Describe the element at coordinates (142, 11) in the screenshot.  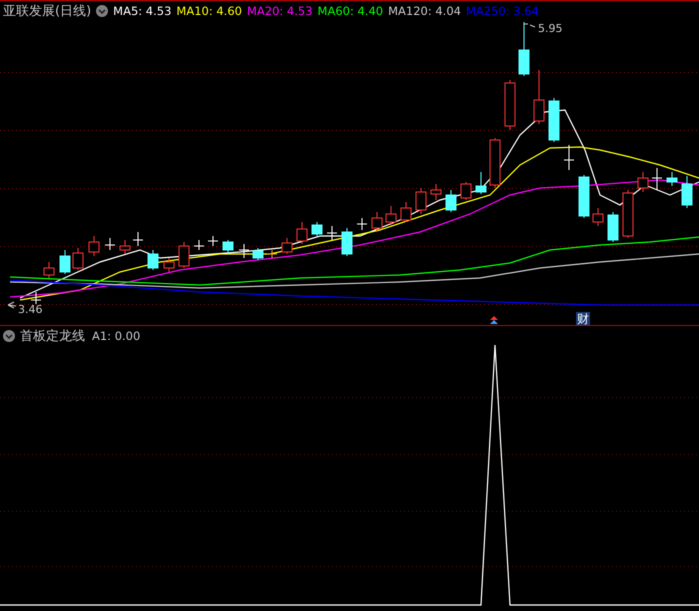
I see `indicator-reading: MA5: 4.53` at that location.